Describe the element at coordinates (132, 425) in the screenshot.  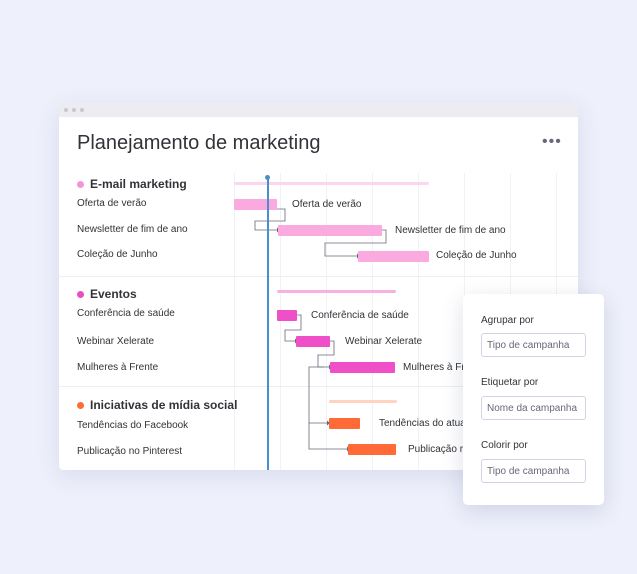
I see `item-label: Tendências do Facebook` at that location.